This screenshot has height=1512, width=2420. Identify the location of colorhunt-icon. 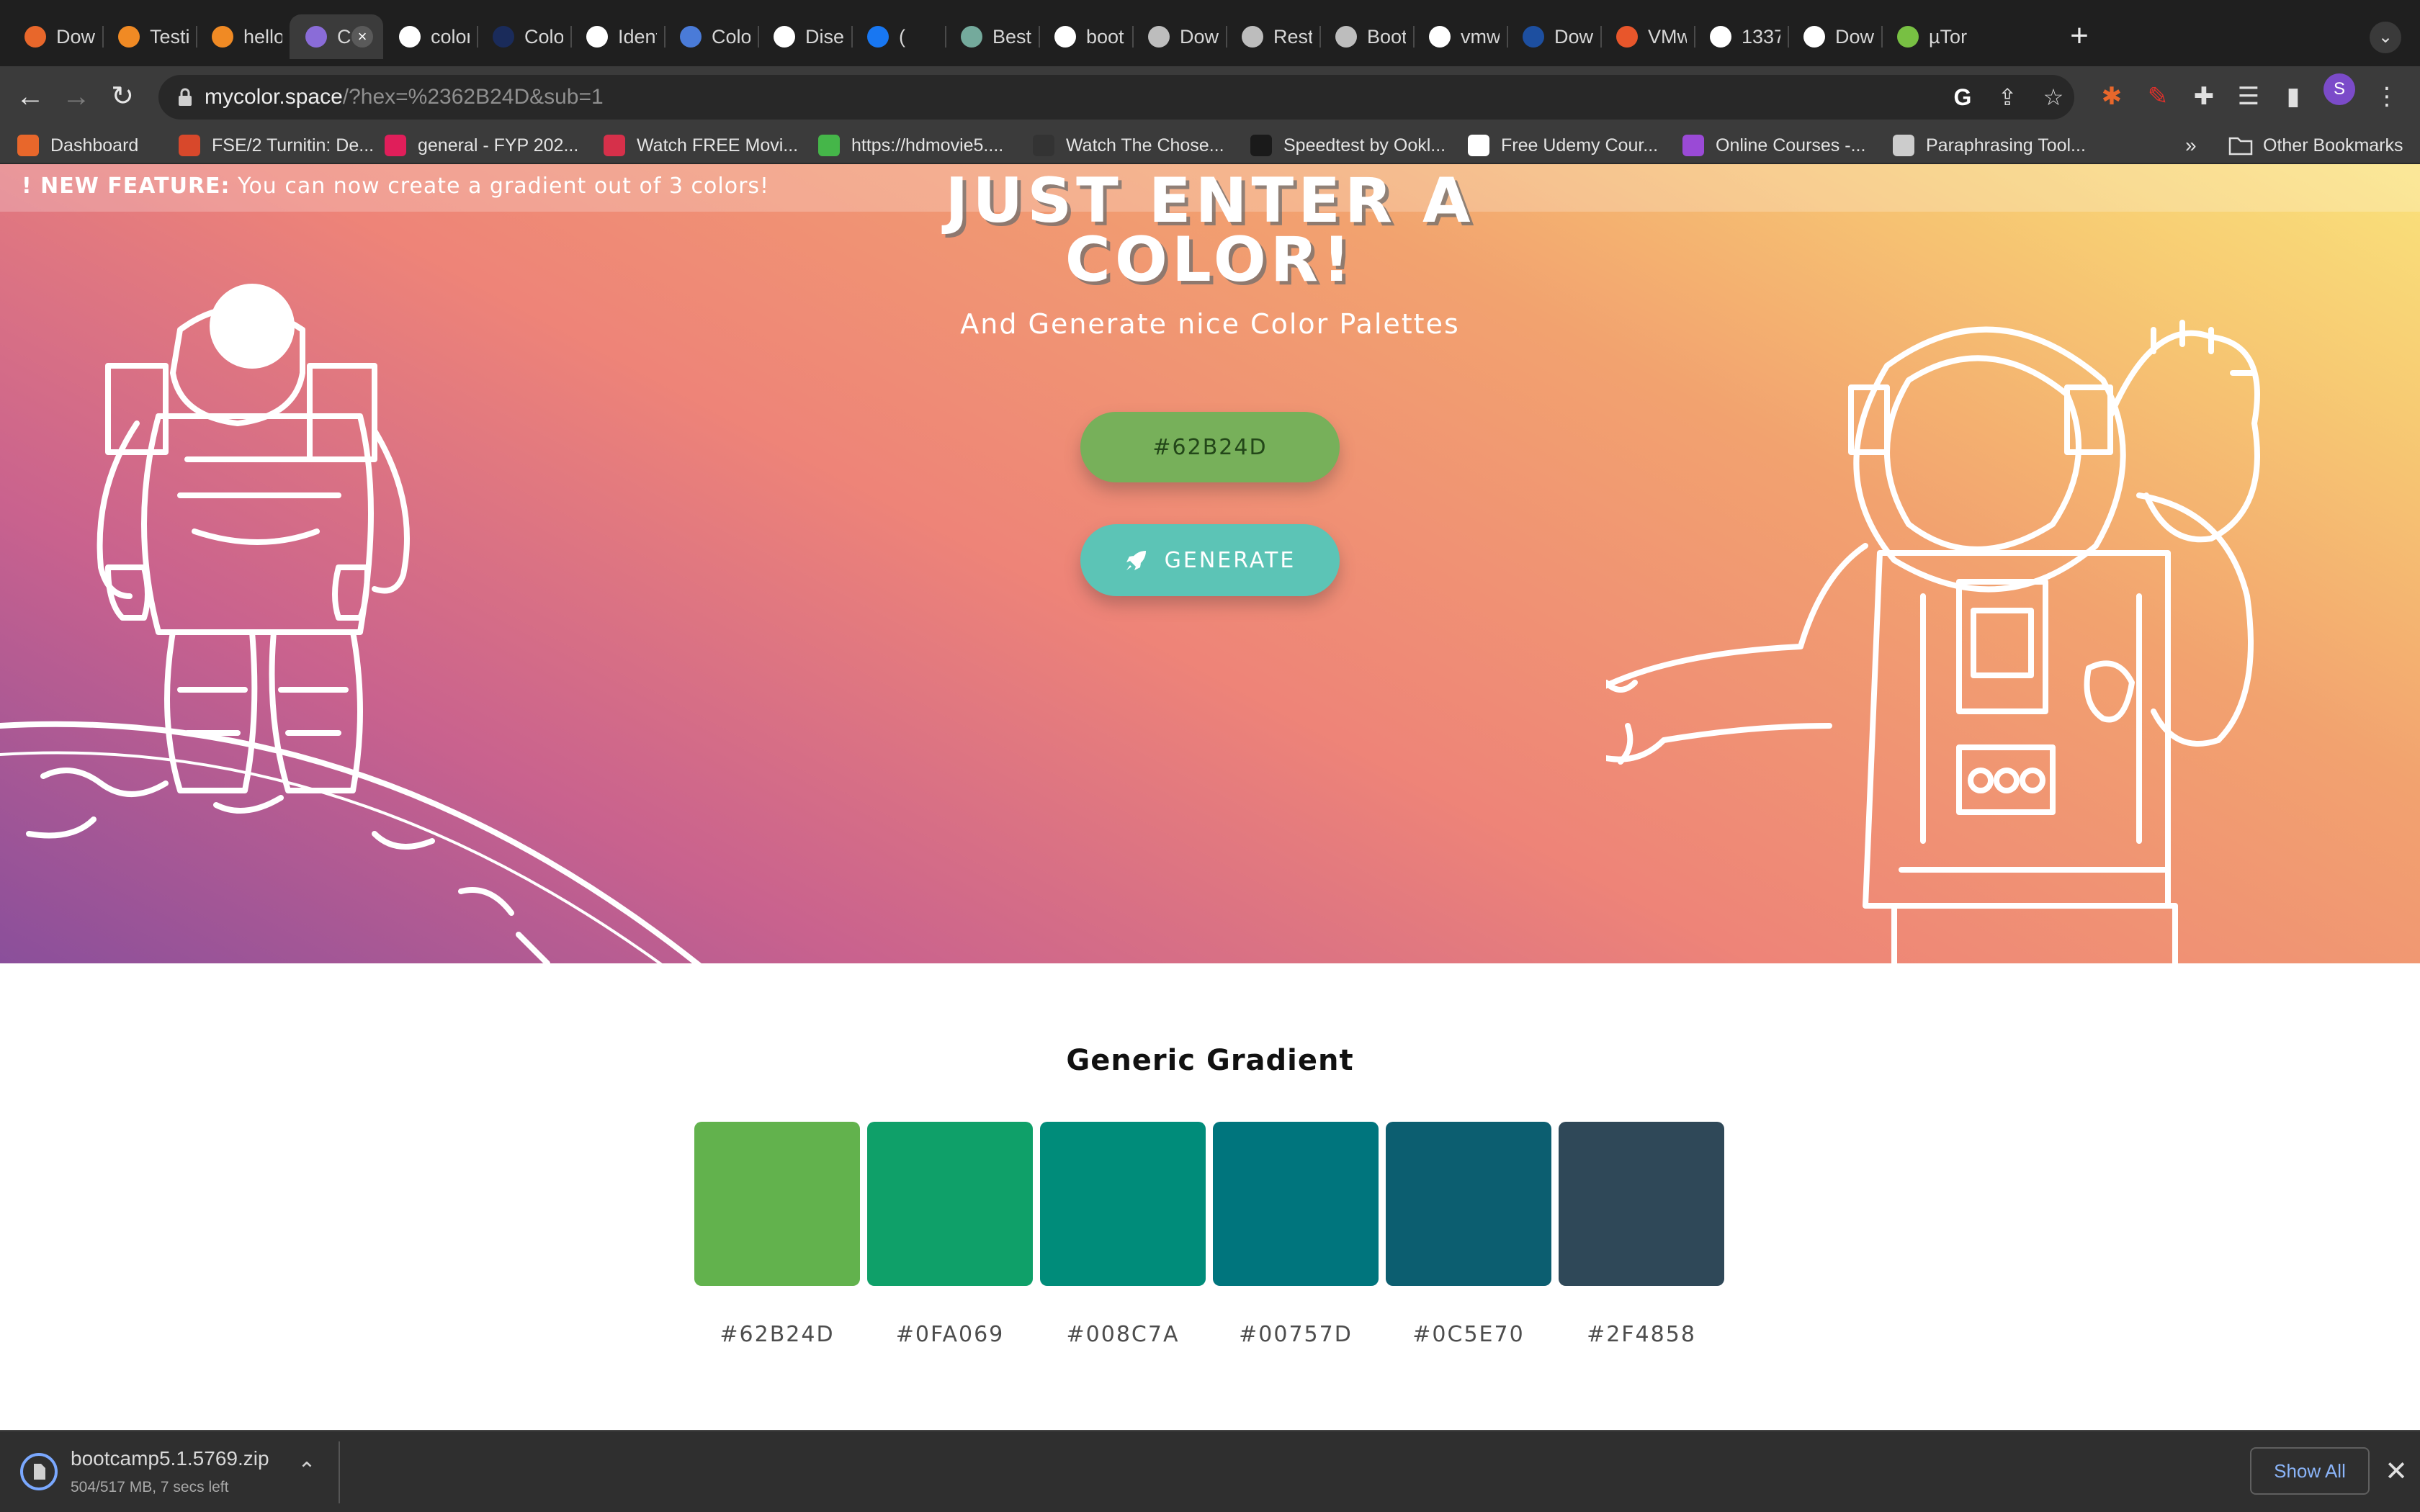
(504, 37).